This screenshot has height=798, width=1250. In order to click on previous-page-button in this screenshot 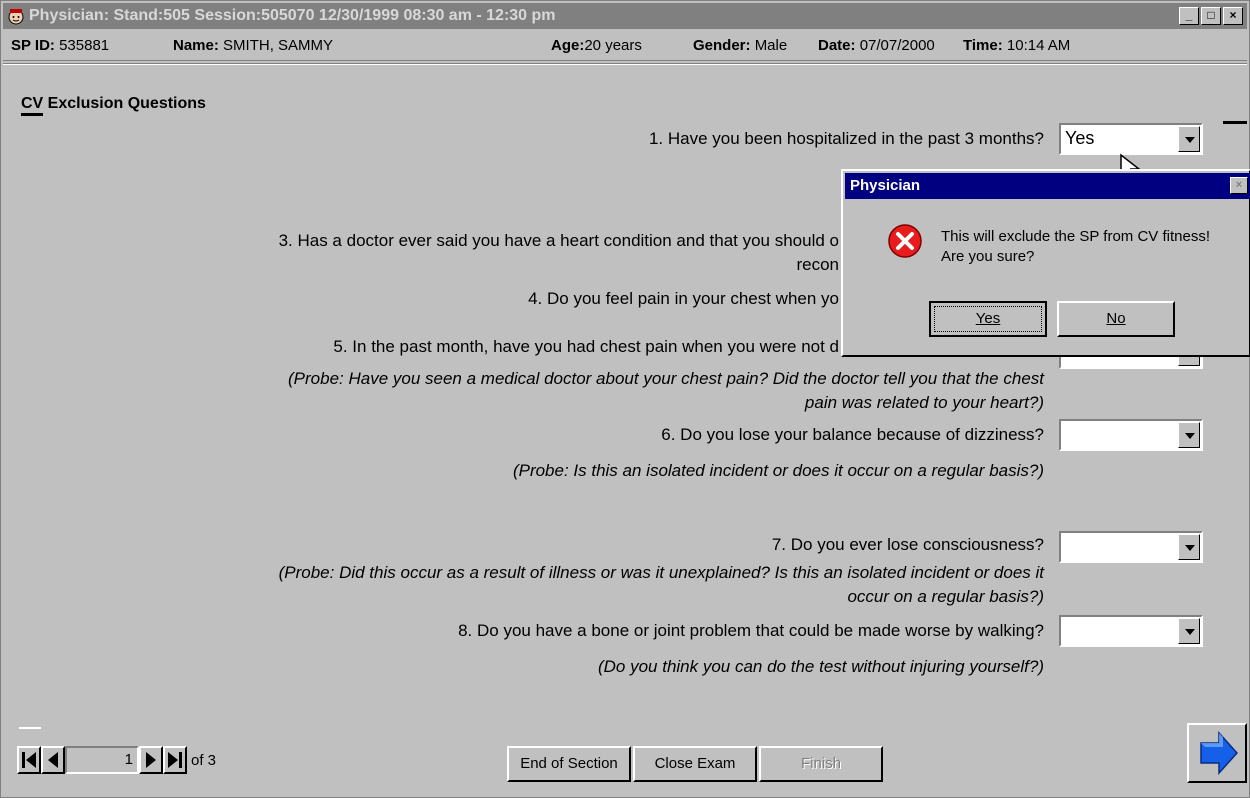, I will do `click(53, 760)`.